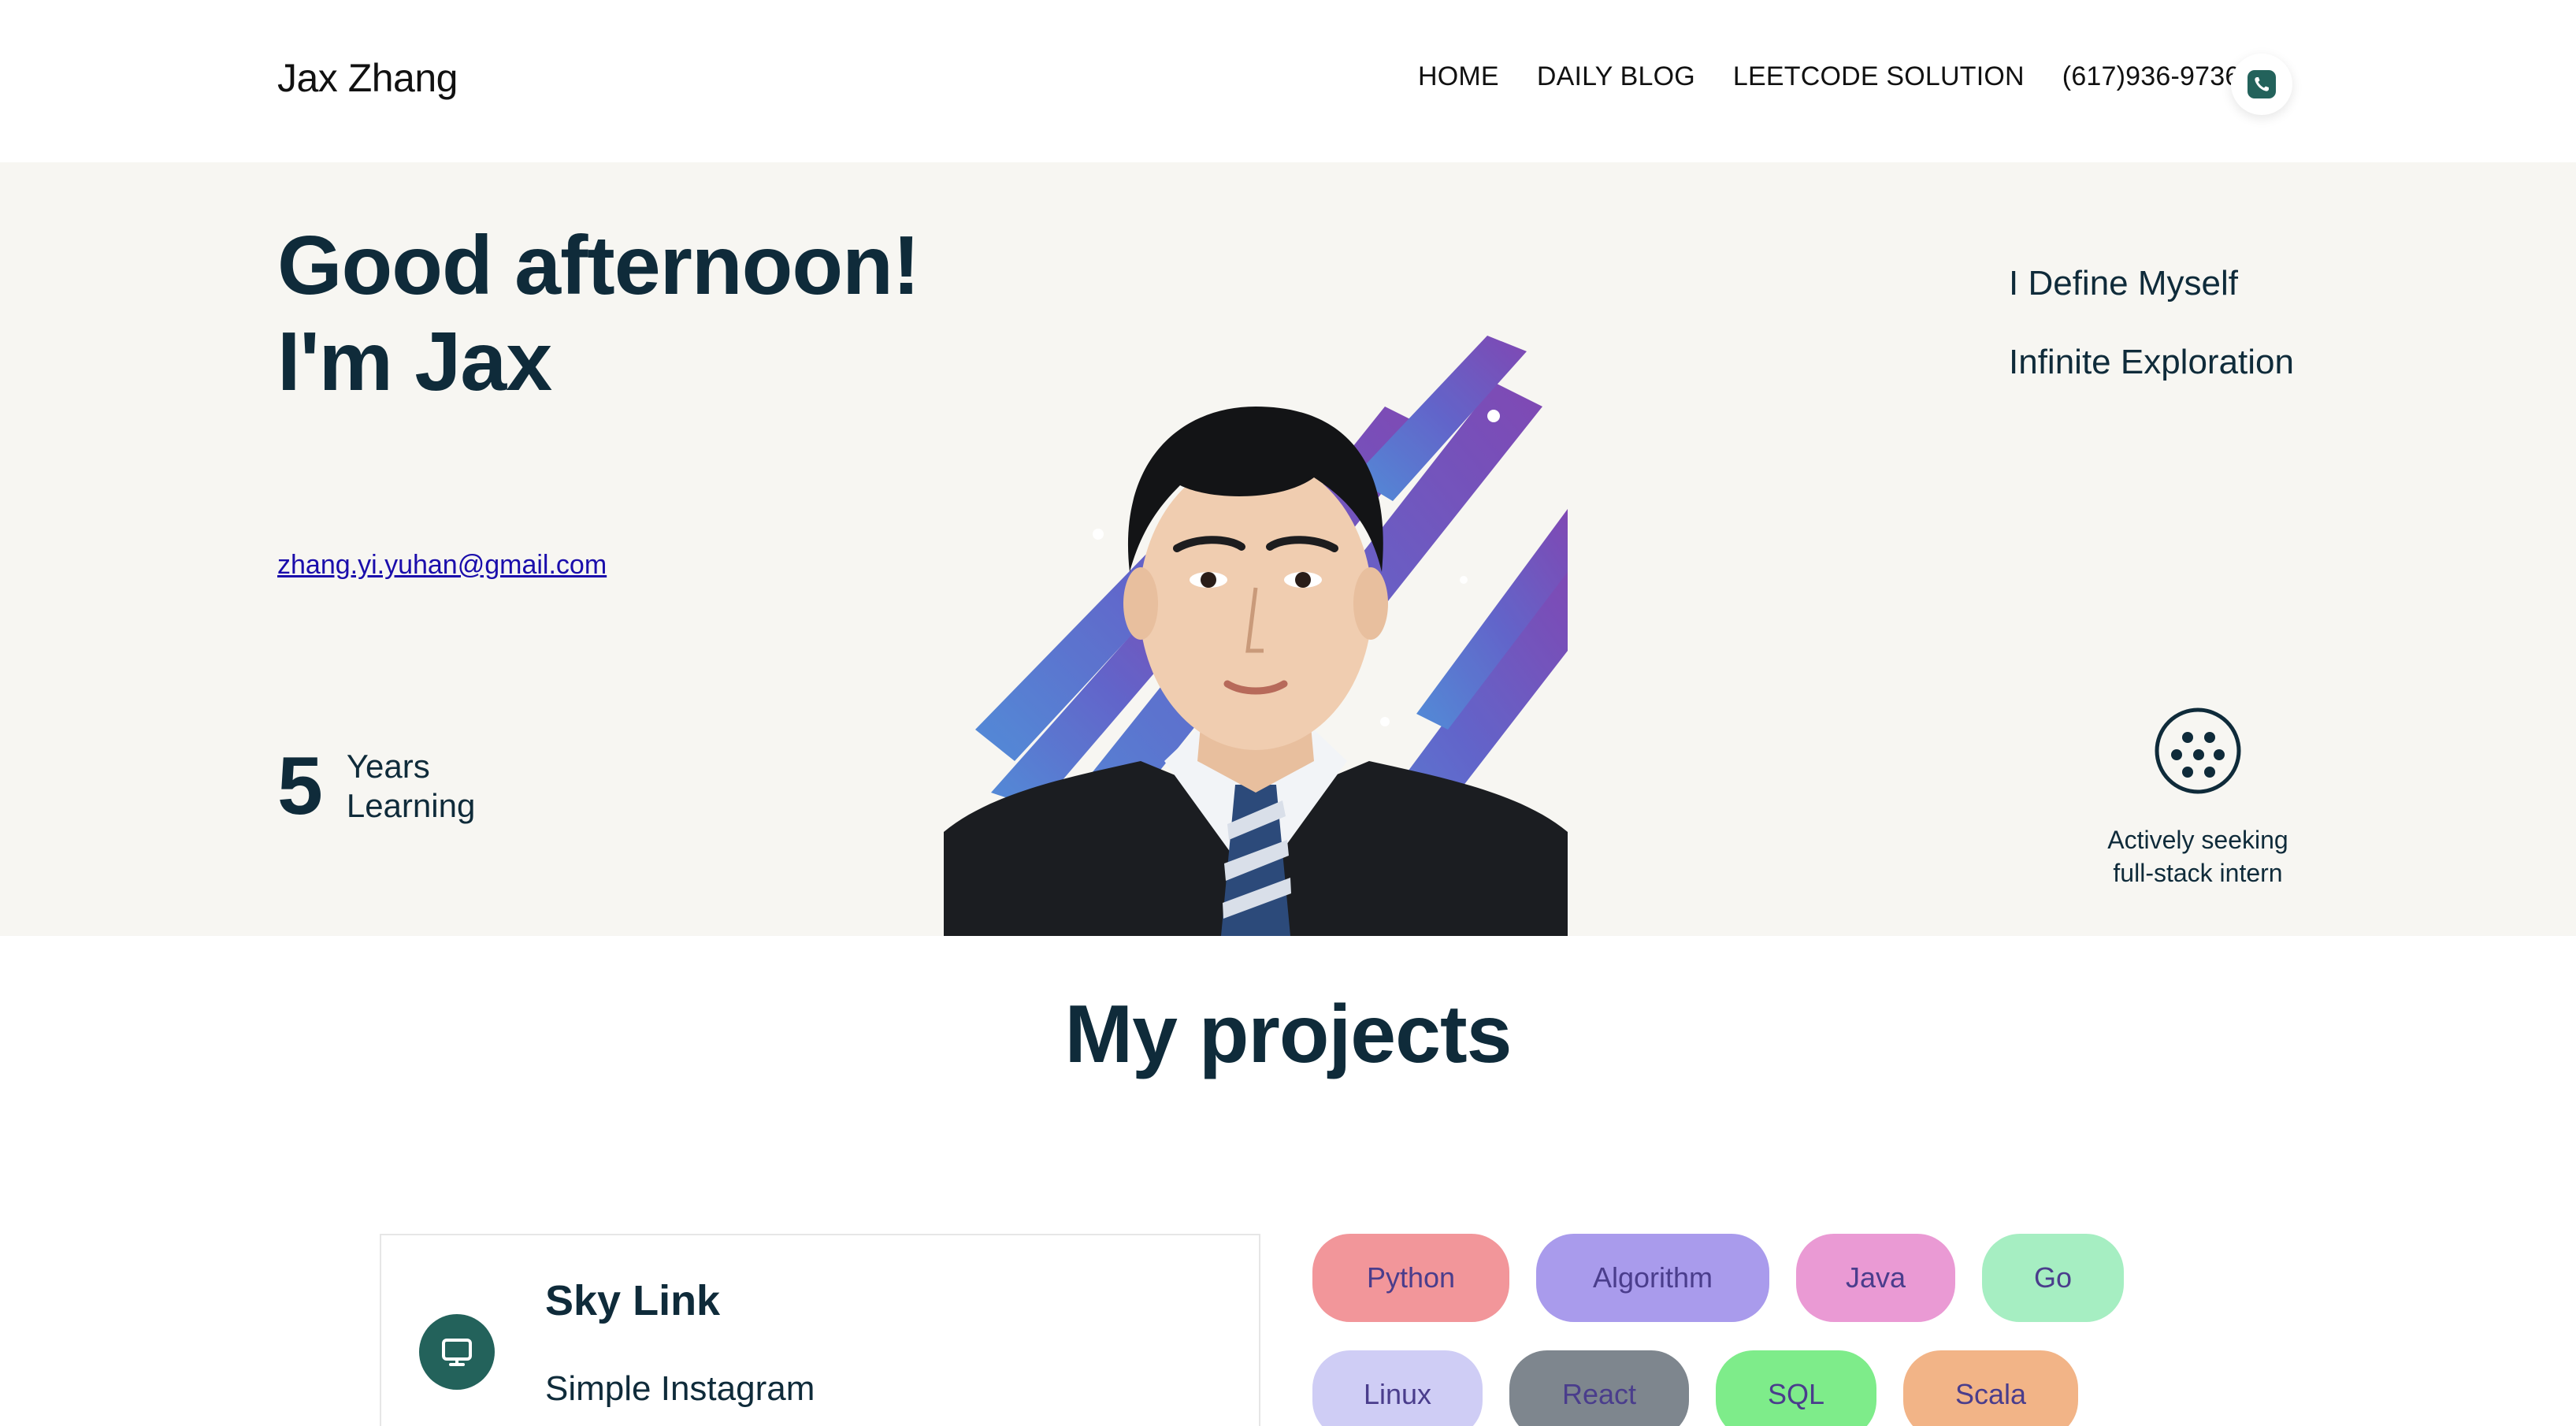  I want to click on years-label: Years Learning, so click(411, 786).